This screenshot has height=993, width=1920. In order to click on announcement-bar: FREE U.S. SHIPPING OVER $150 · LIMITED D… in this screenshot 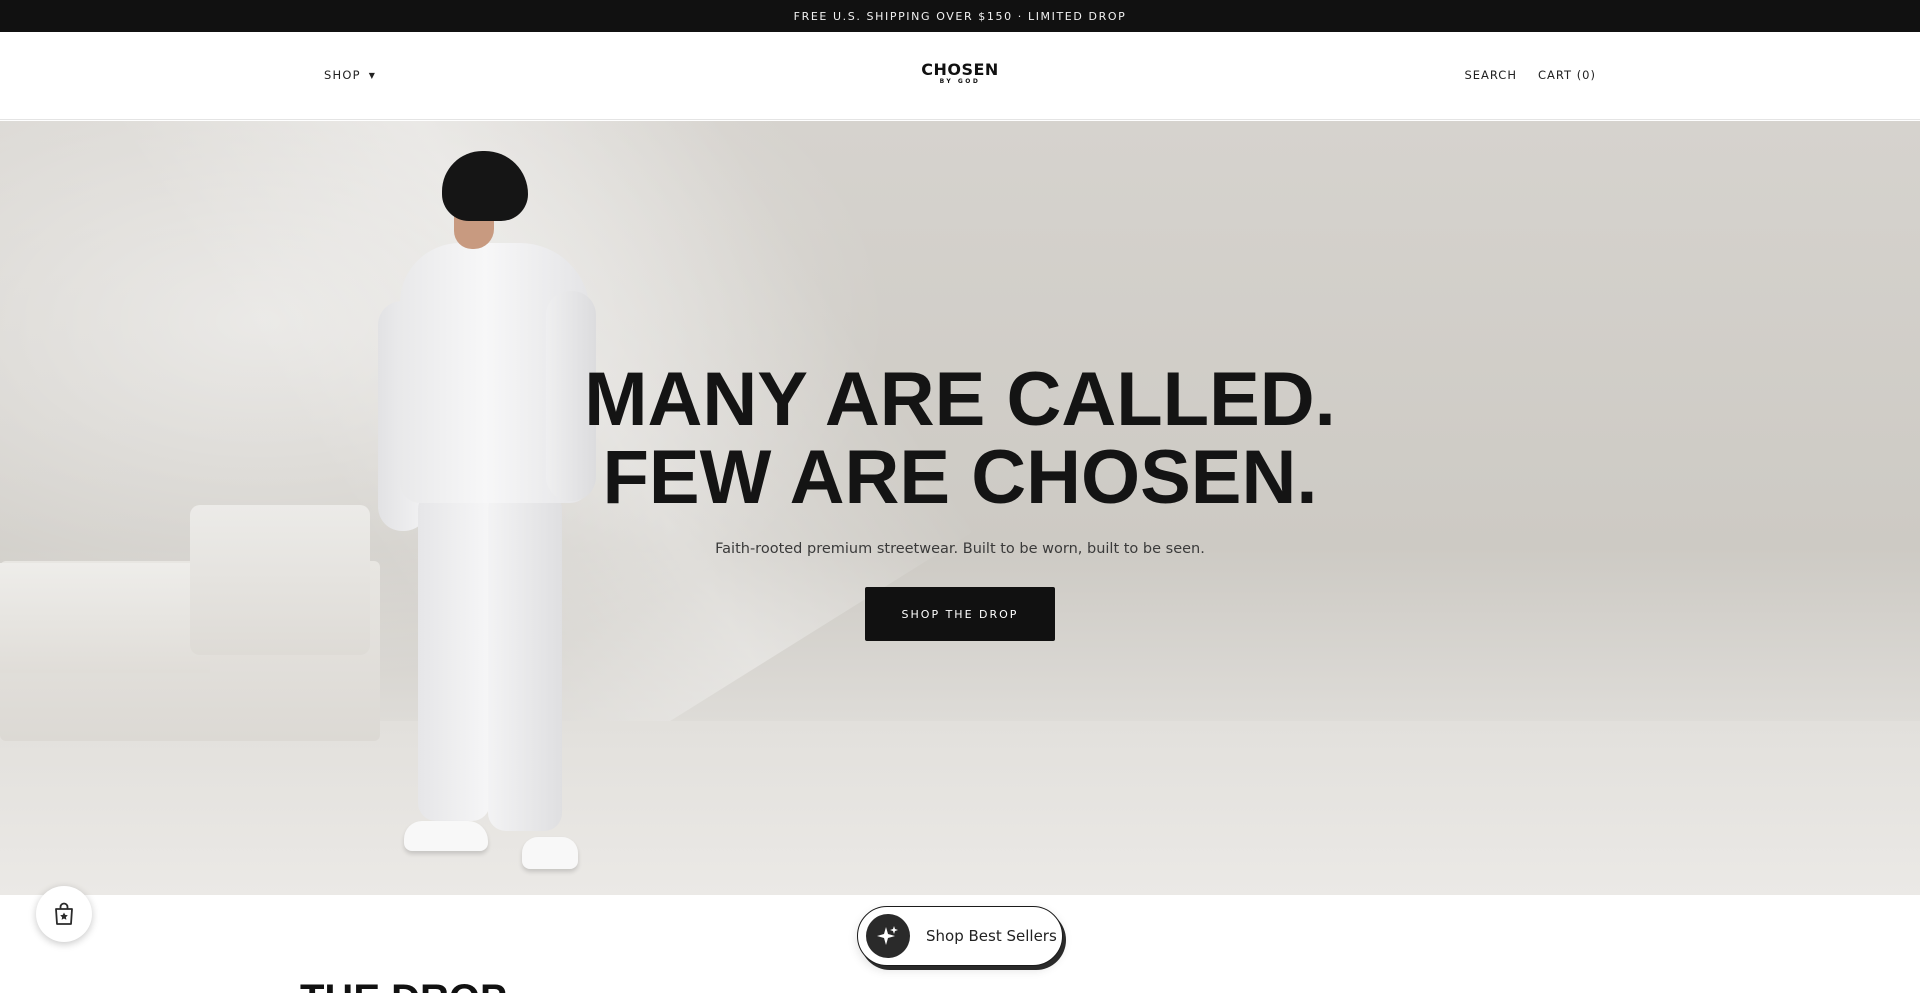, I will do `click(960, 16)`.